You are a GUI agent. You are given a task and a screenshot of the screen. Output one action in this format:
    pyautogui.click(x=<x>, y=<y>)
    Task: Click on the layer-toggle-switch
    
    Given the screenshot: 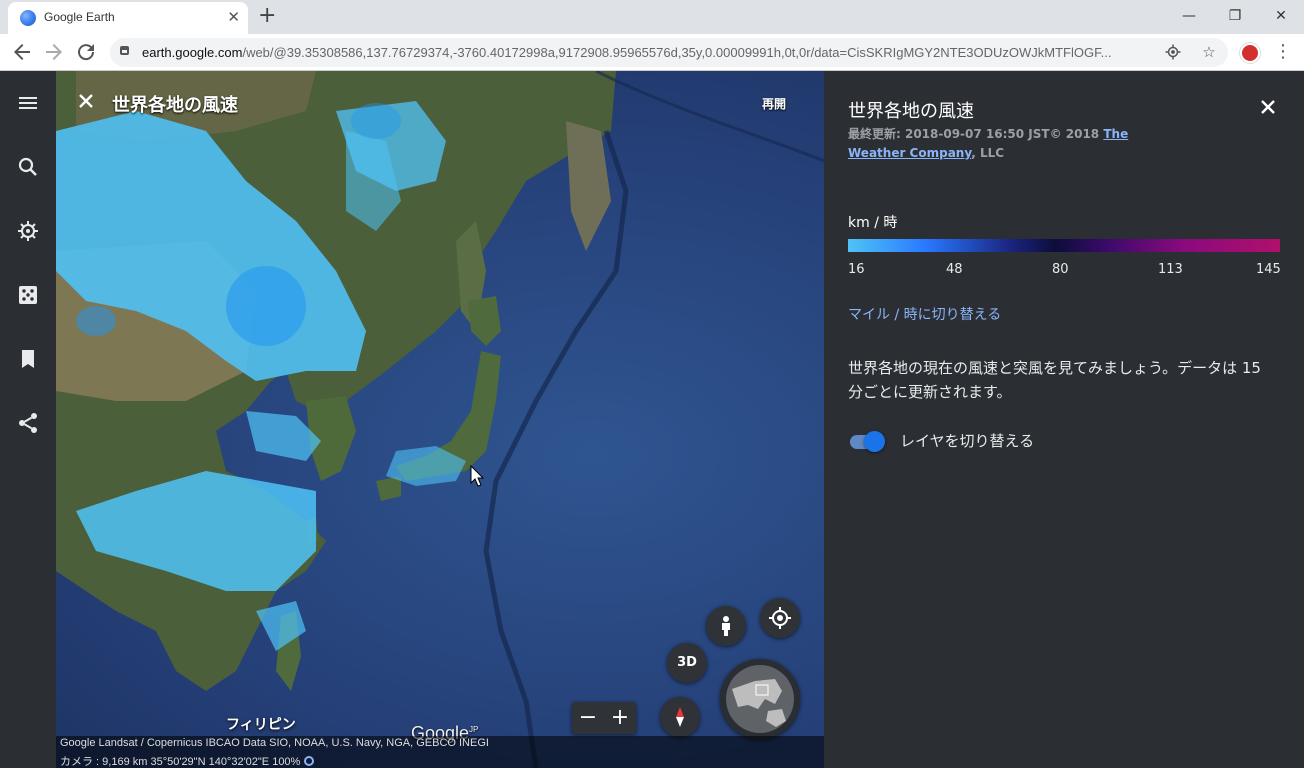 What is the action you would take?
    pyautogui.click(x=867, y=441)
    